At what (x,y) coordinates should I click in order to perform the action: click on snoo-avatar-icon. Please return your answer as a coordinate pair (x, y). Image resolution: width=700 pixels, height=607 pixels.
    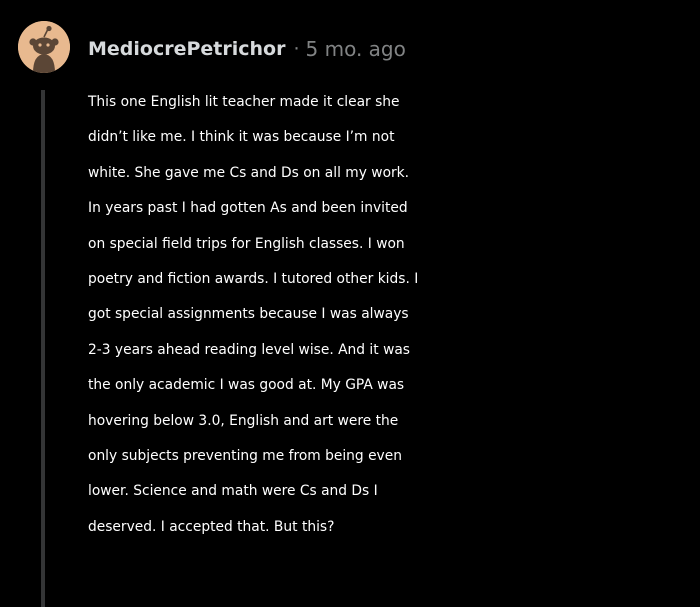
    Looking at the image, I should click on (44, 47).